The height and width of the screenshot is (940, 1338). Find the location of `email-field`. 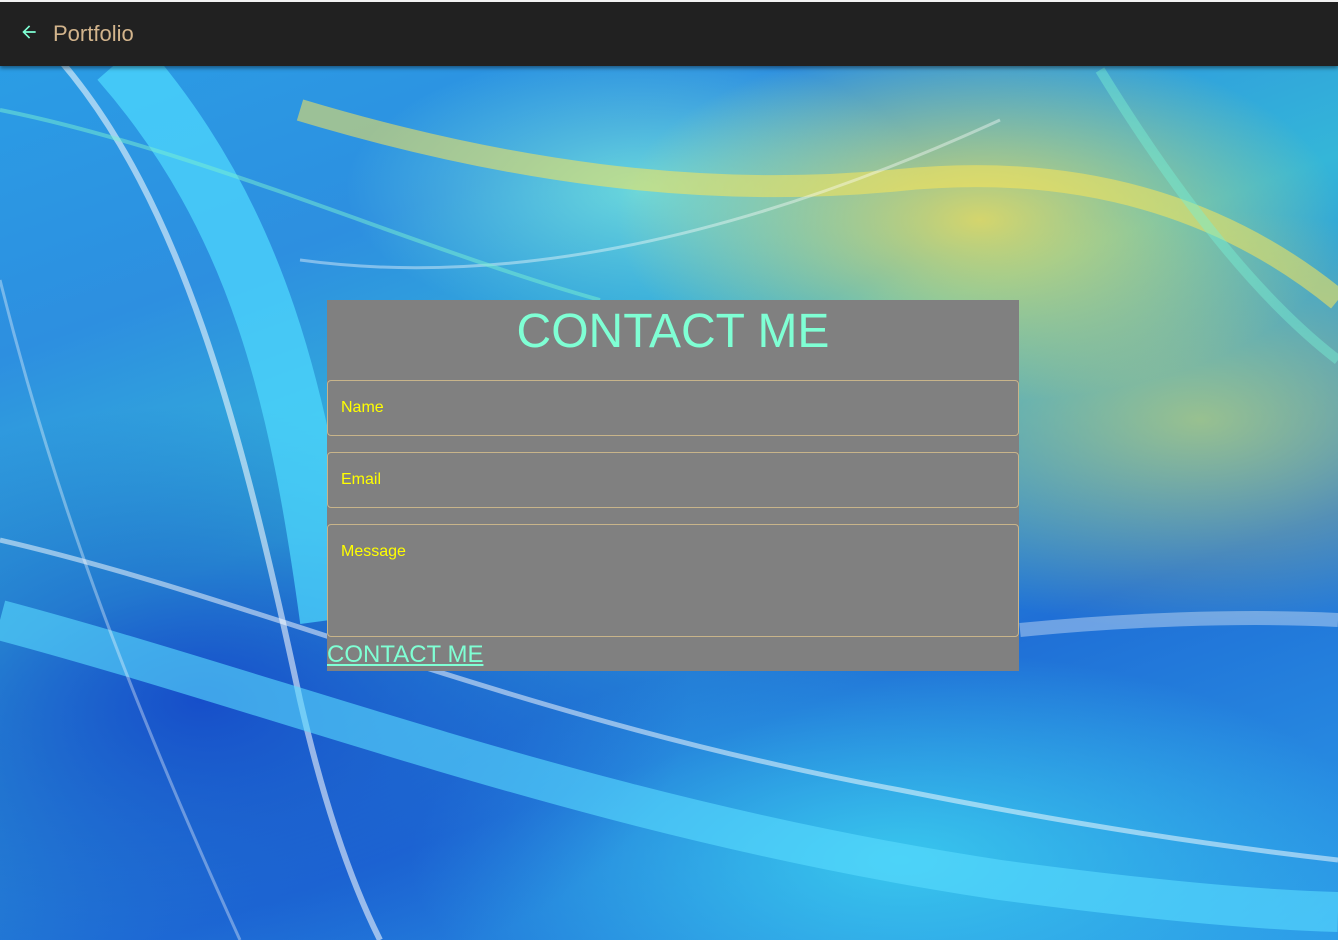

email-field is located at coordinates (673, 480).